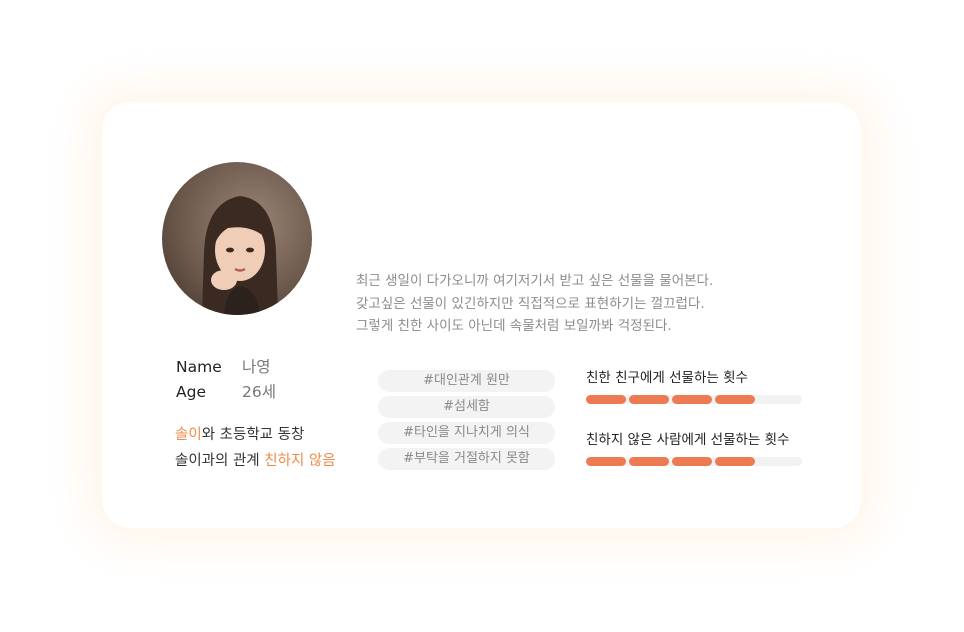  I want to click on relation-text: 와 초등학교 동창, so click(253, 435).